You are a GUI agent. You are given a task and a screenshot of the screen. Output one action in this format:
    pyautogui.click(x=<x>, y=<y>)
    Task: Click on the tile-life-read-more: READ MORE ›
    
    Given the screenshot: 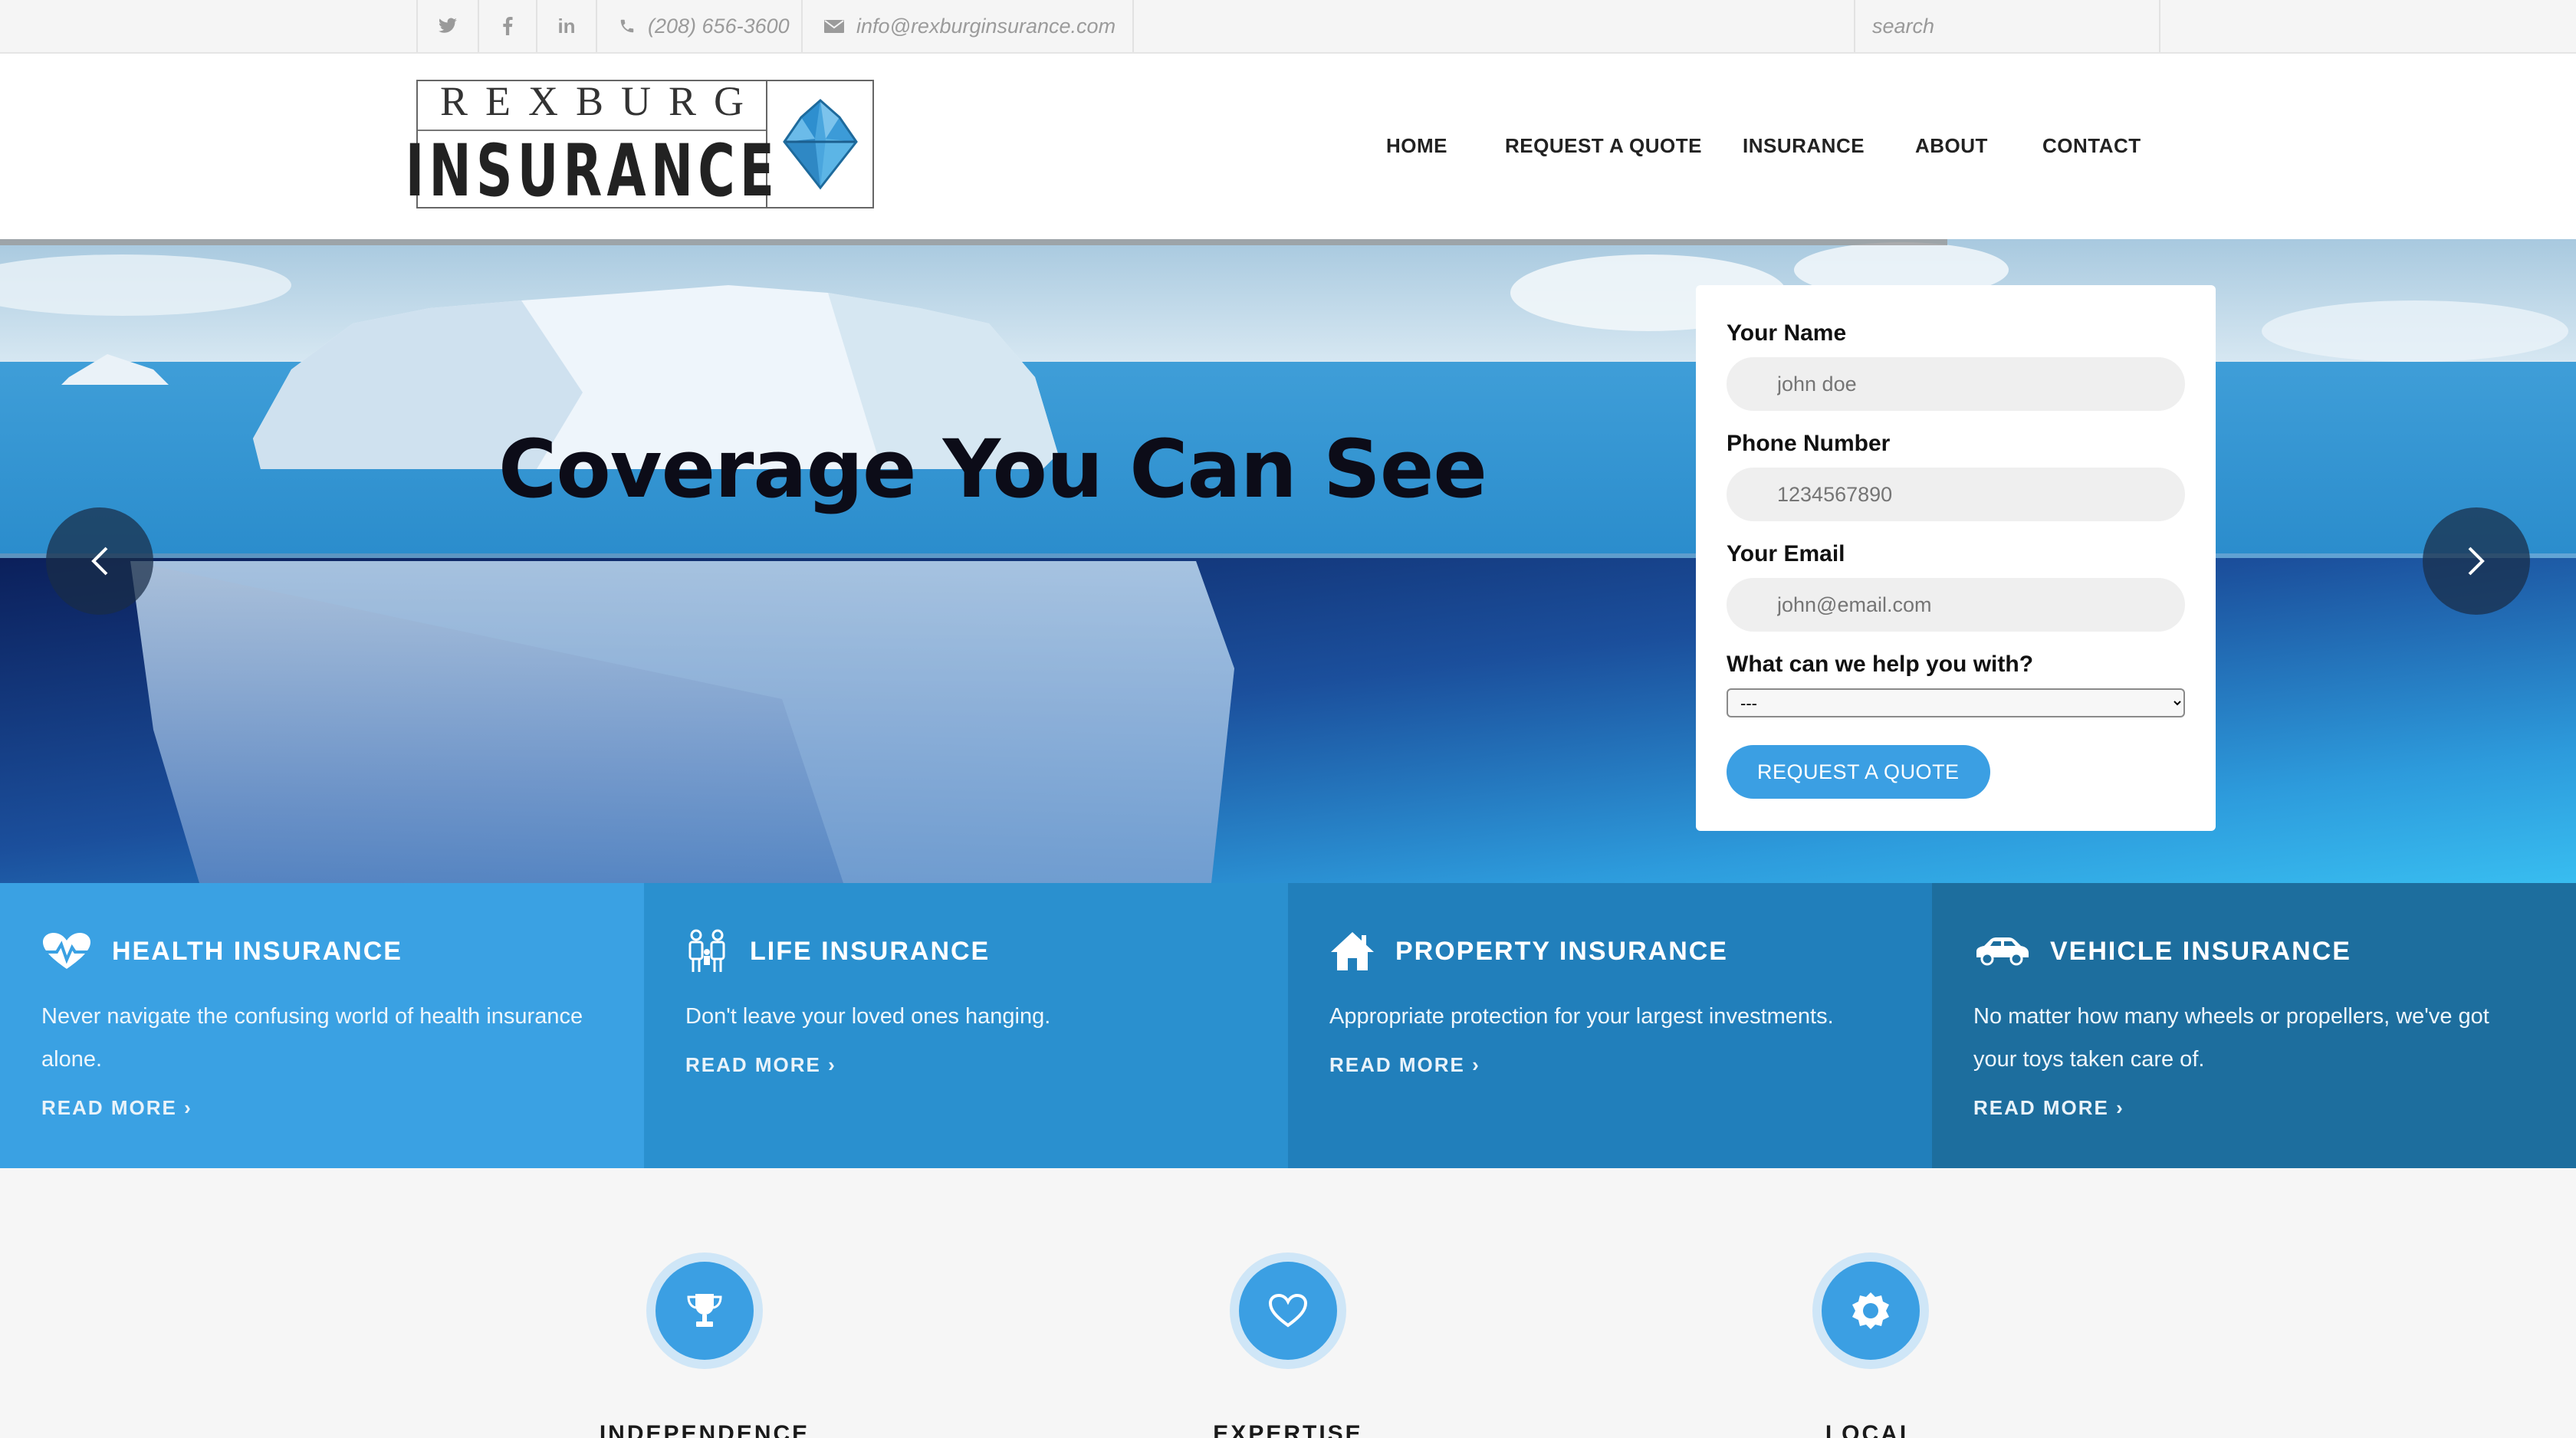 What is the action you would take?
    pyautogui.click(x=761, y=1065)
    